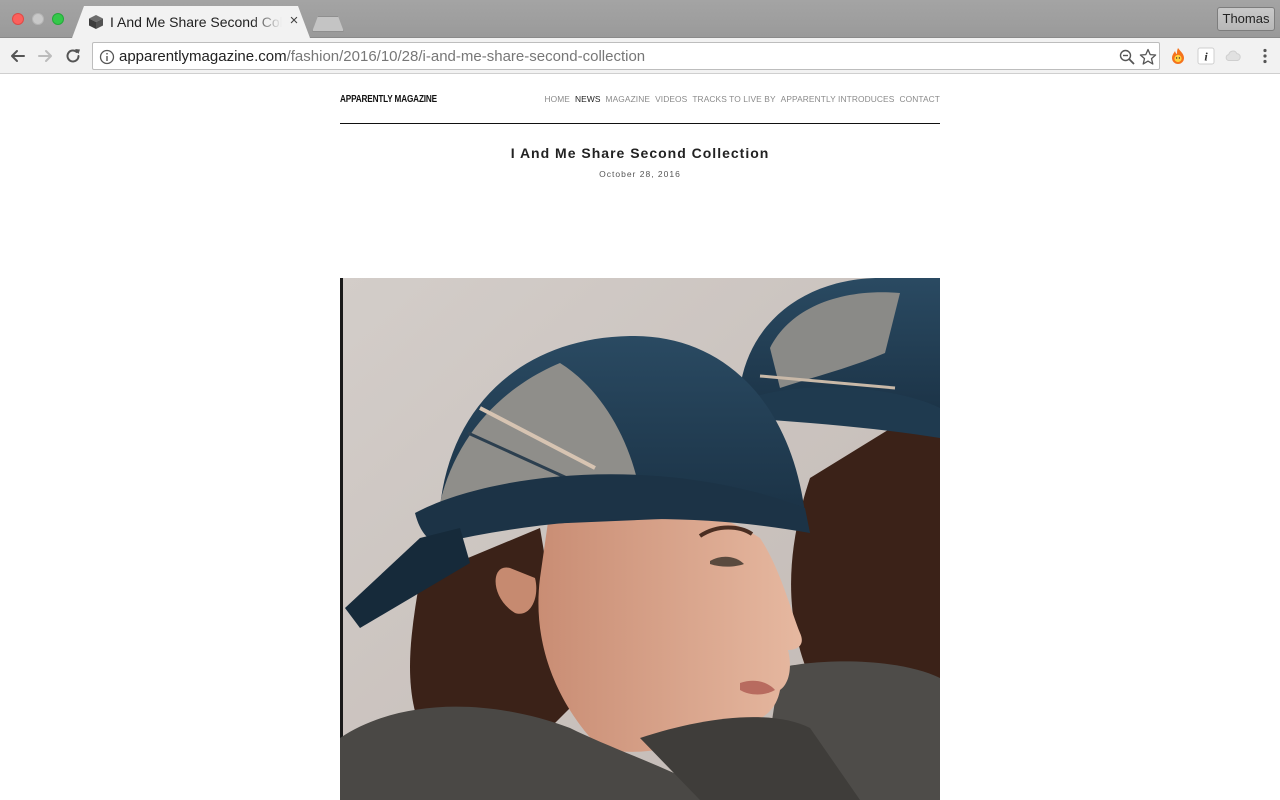 This screenshot has width=1280, height=800. Describe the element at coordinates (919, 99) in the screenshot. I see `nav-item-contact: CONTACT` at that location.